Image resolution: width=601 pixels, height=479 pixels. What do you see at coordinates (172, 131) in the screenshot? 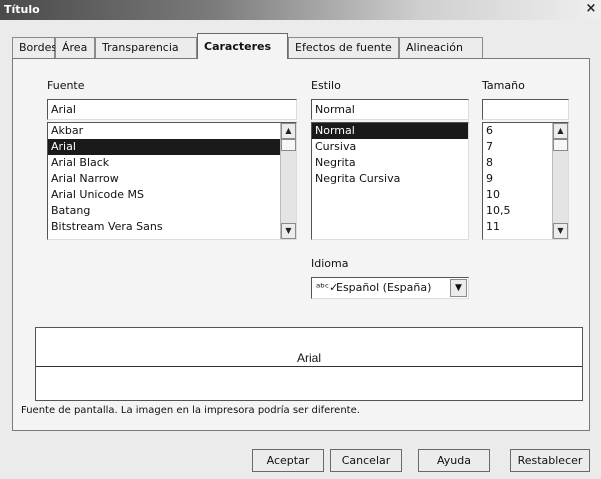
I see `list-item: Akbar` at bounding box center [172, 131].